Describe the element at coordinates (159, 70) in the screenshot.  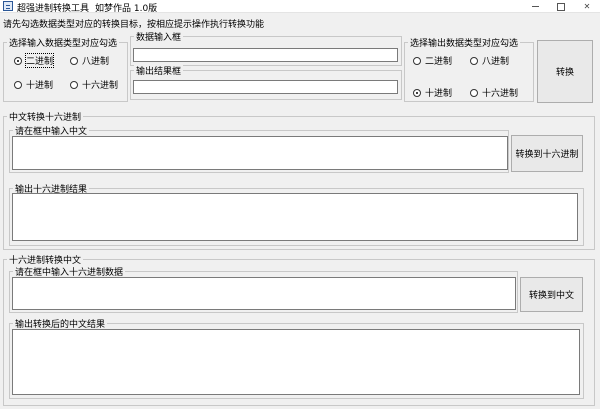
I see `output-result-legend: 输出结果框` at that location.